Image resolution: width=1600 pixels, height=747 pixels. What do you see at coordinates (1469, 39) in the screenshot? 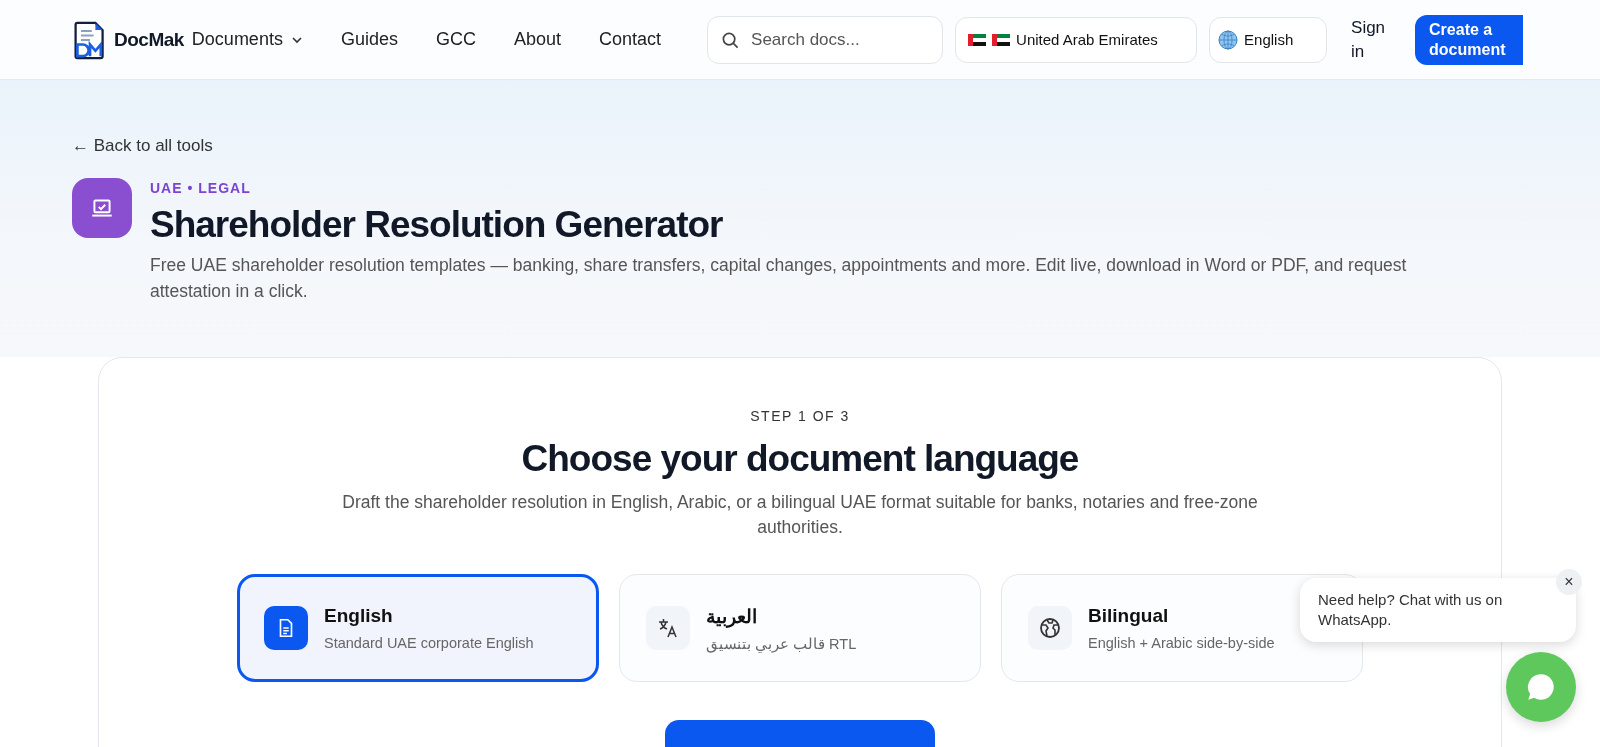
I see `create-document-button: Create a document` at bounding box center [1469, 39].